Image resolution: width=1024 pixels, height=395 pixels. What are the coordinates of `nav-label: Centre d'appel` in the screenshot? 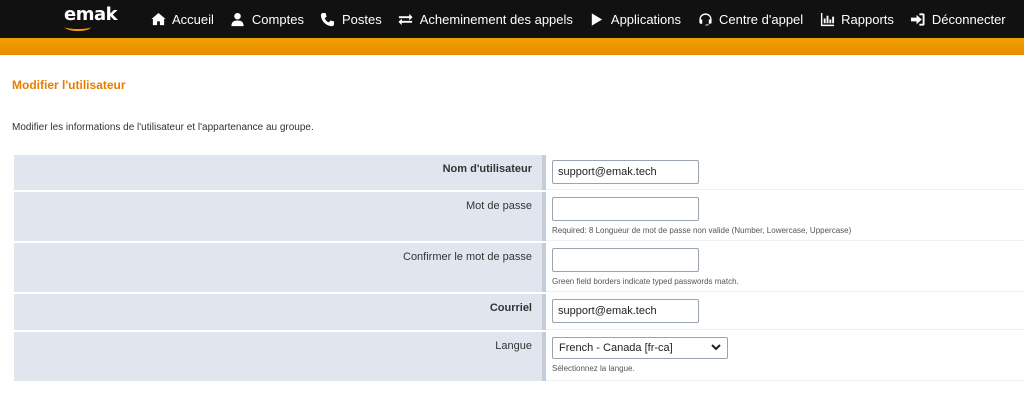 It's located at (761, 19).